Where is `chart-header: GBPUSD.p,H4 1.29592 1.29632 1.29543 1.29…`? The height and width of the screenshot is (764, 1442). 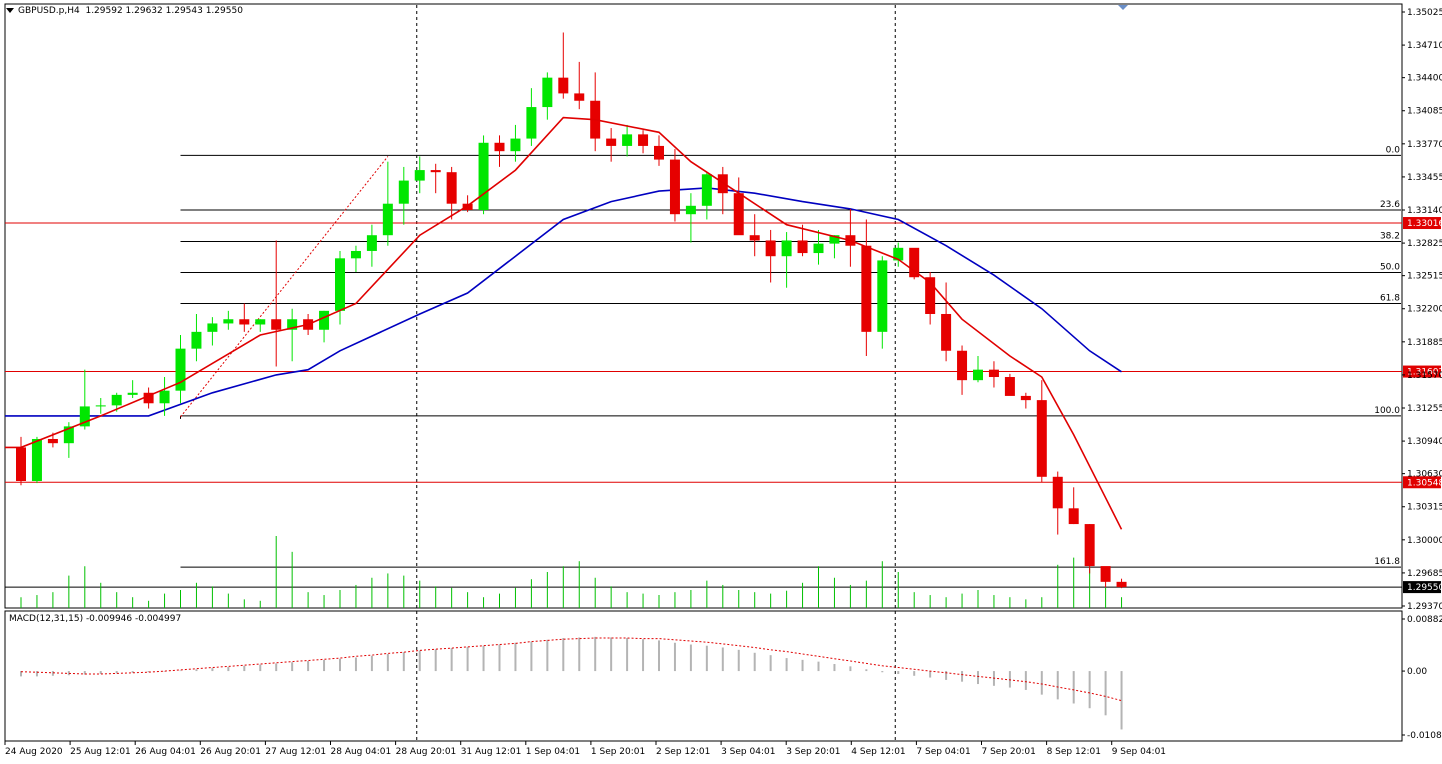 chart-header: GBPUSD.p,H4 1.29592 1.29632 1.29543 1.29… is located at coordinates (124, 11).